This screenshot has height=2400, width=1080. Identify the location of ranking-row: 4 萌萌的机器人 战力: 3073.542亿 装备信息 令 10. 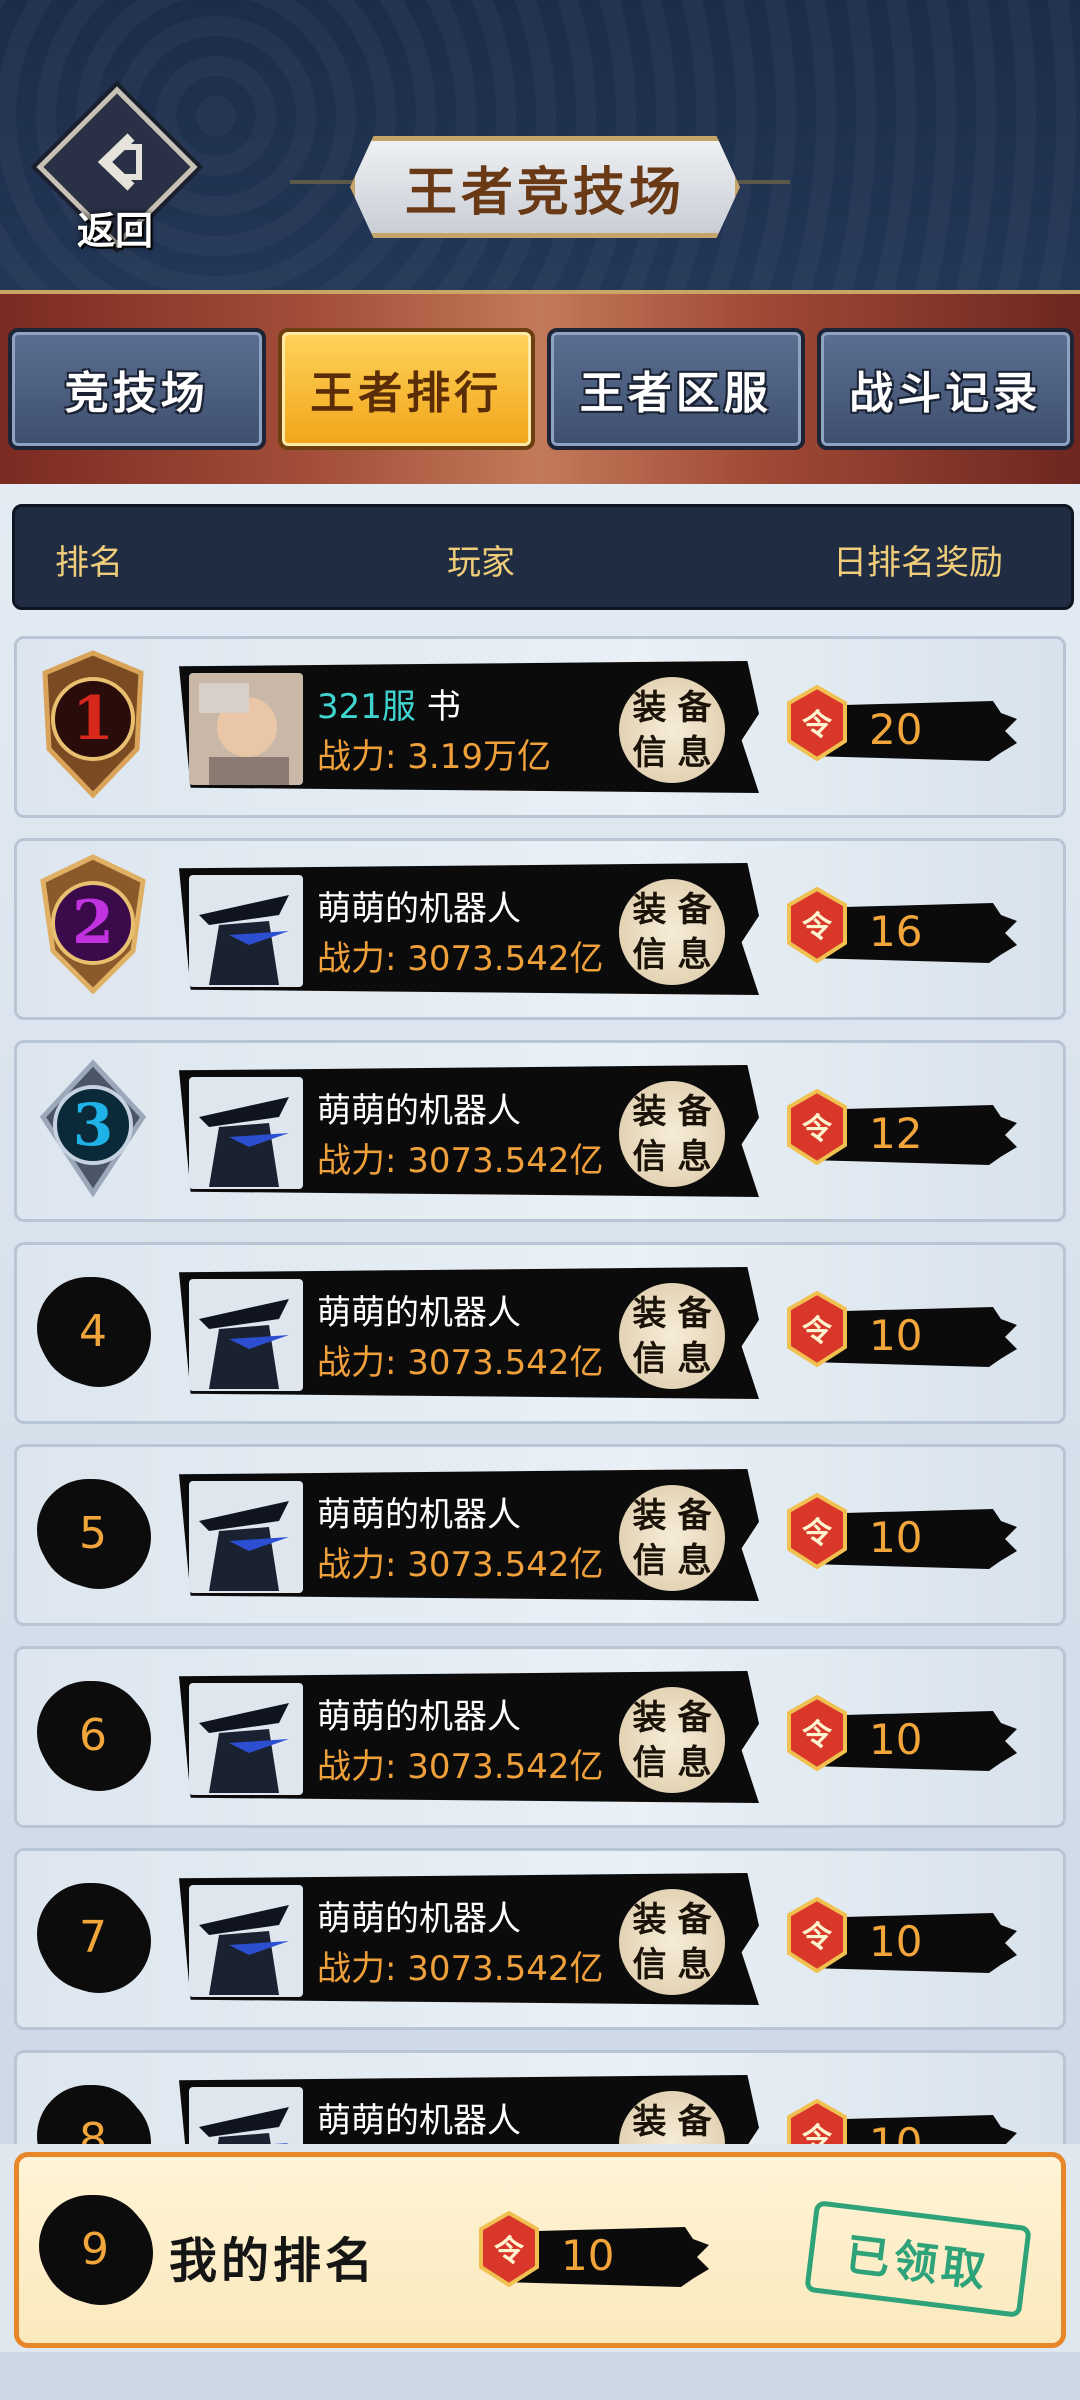
(540, 1333).